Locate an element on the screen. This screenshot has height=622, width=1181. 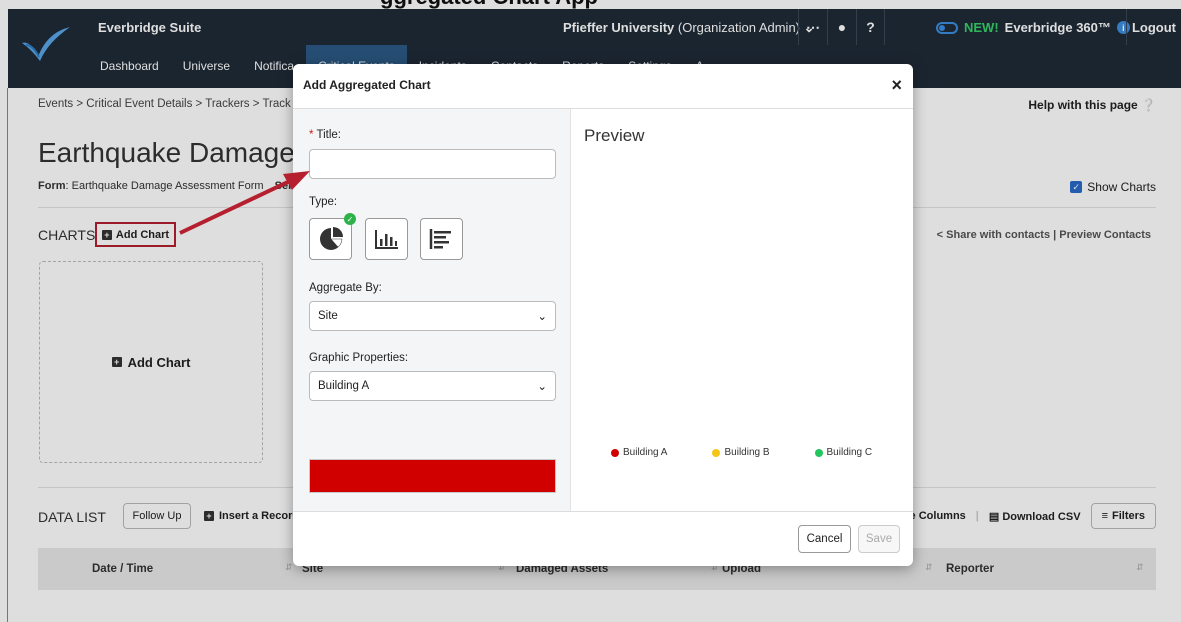
legend-label: Building C is located at coordinates (849, 452).